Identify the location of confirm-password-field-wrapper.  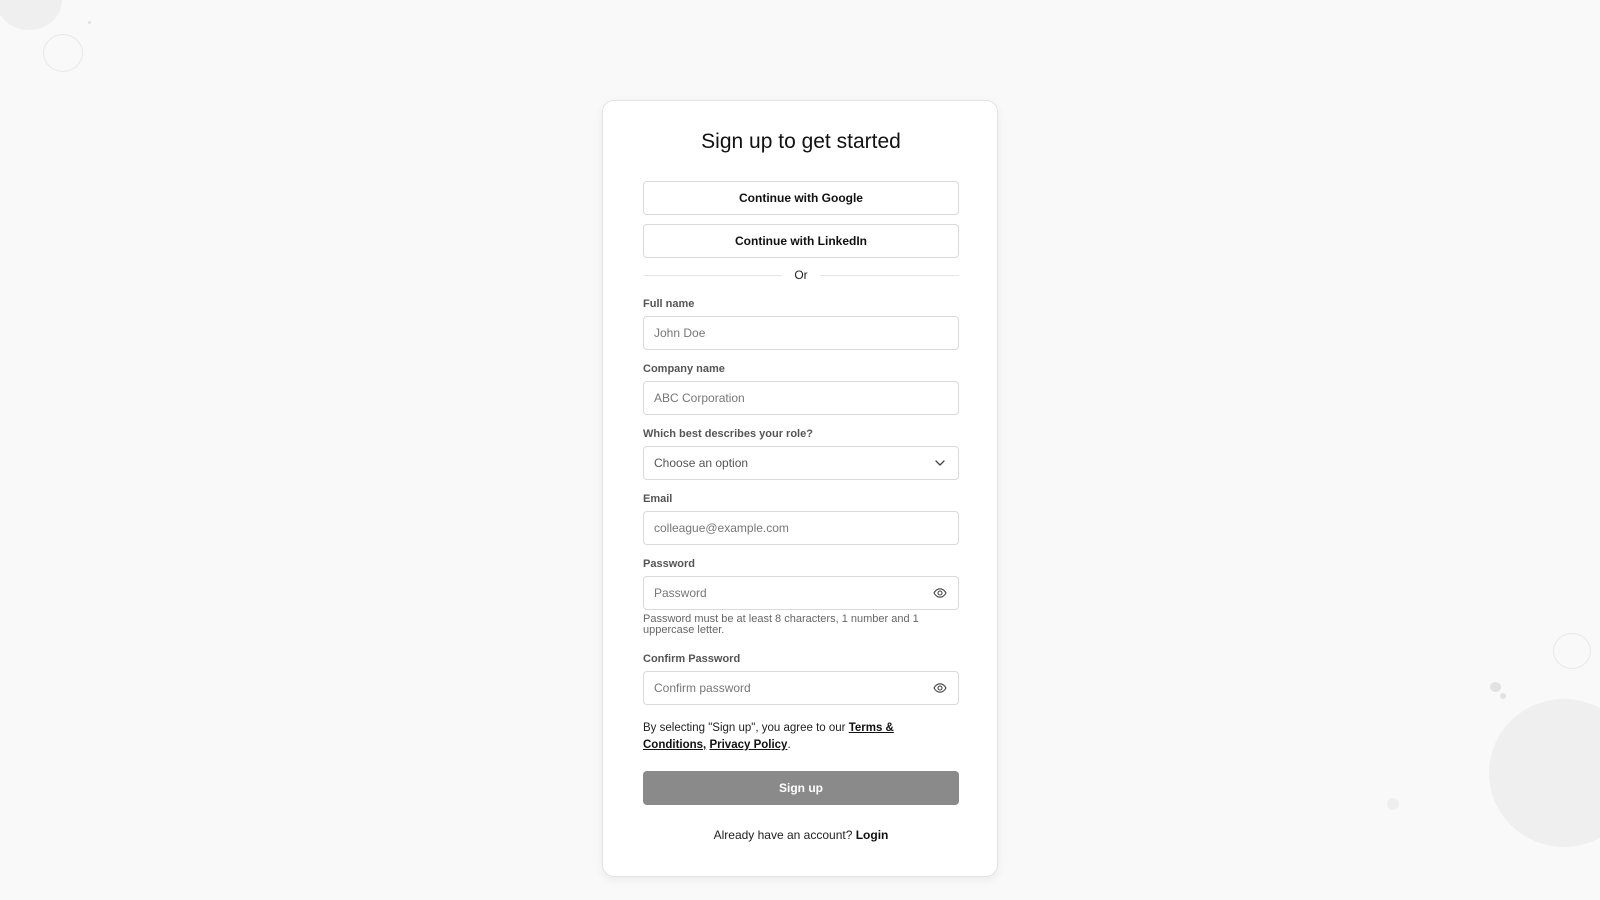
(801, 688).